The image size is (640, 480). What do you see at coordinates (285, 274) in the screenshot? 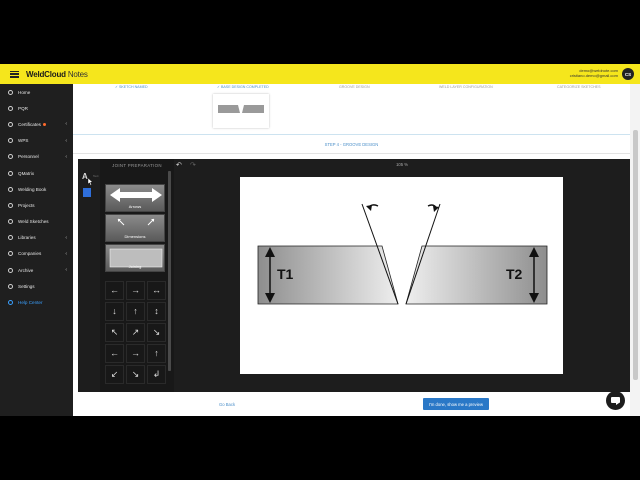
I see `label-t1: T1` at bounding box center [285, 274].